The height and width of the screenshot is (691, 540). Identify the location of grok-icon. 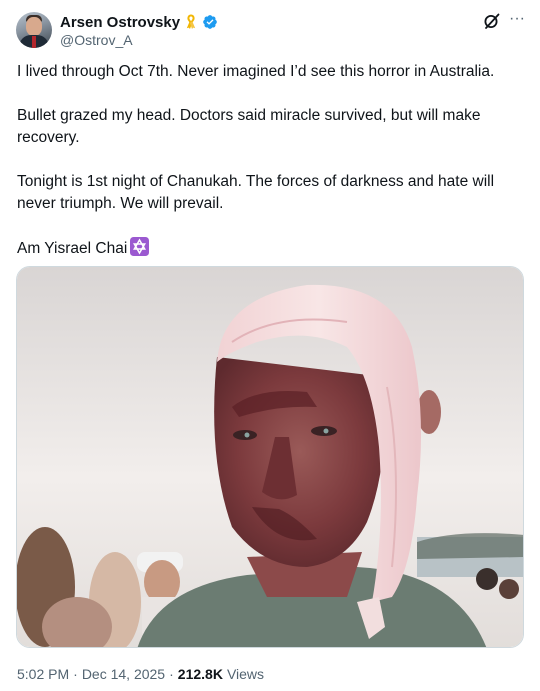
(492, 21).